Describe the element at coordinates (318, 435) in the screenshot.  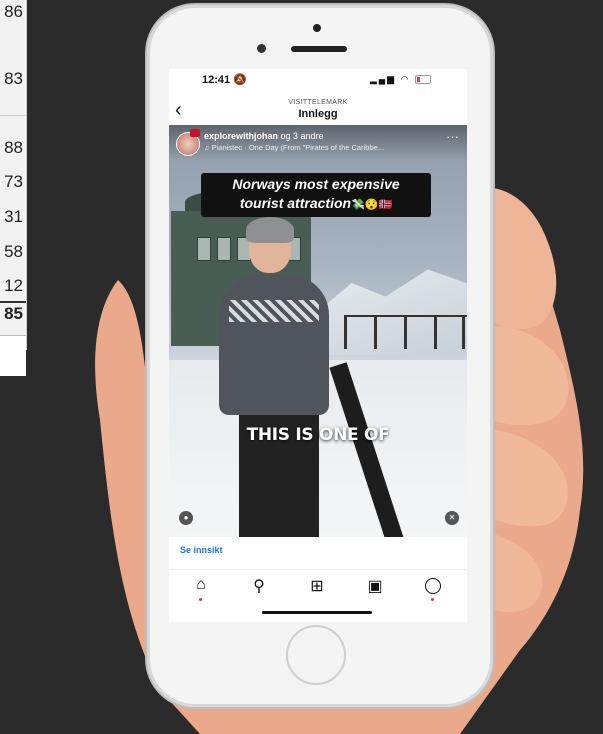
I see `video-subtitle: THIS IS ONE OF` at that location.